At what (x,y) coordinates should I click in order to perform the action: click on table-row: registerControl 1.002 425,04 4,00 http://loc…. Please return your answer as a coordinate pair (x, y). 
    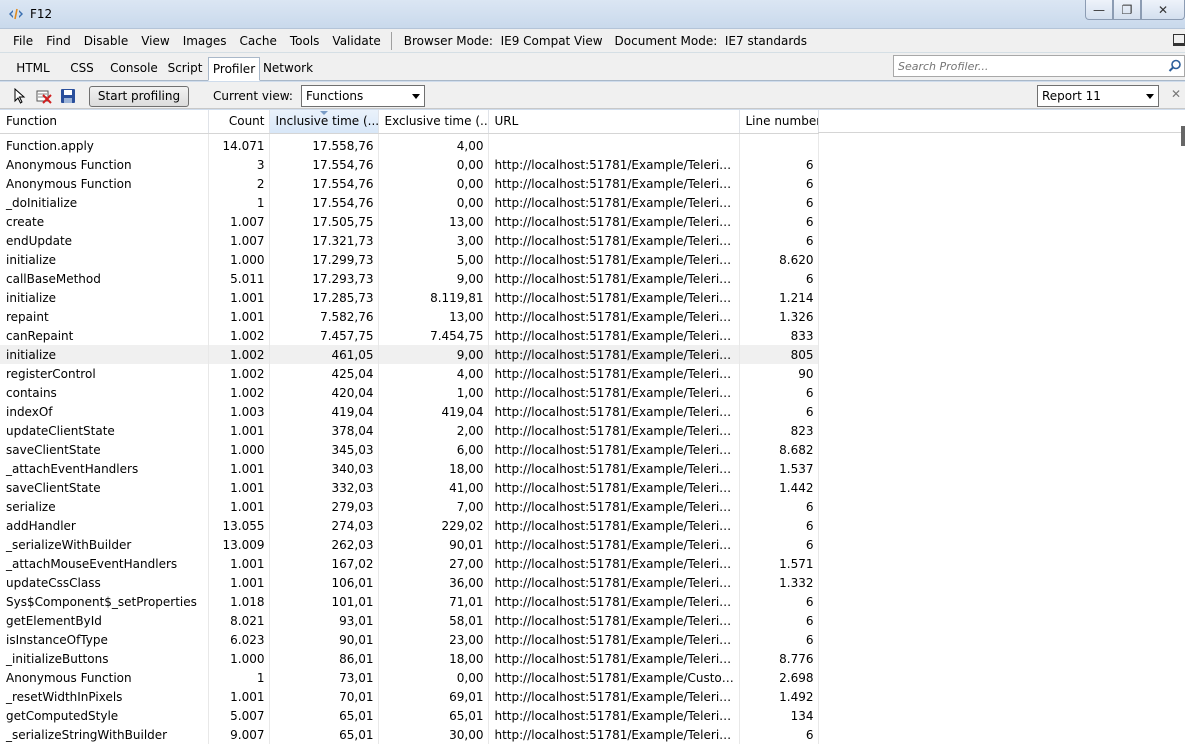
    Looking at the image, I should click on (409, 373).